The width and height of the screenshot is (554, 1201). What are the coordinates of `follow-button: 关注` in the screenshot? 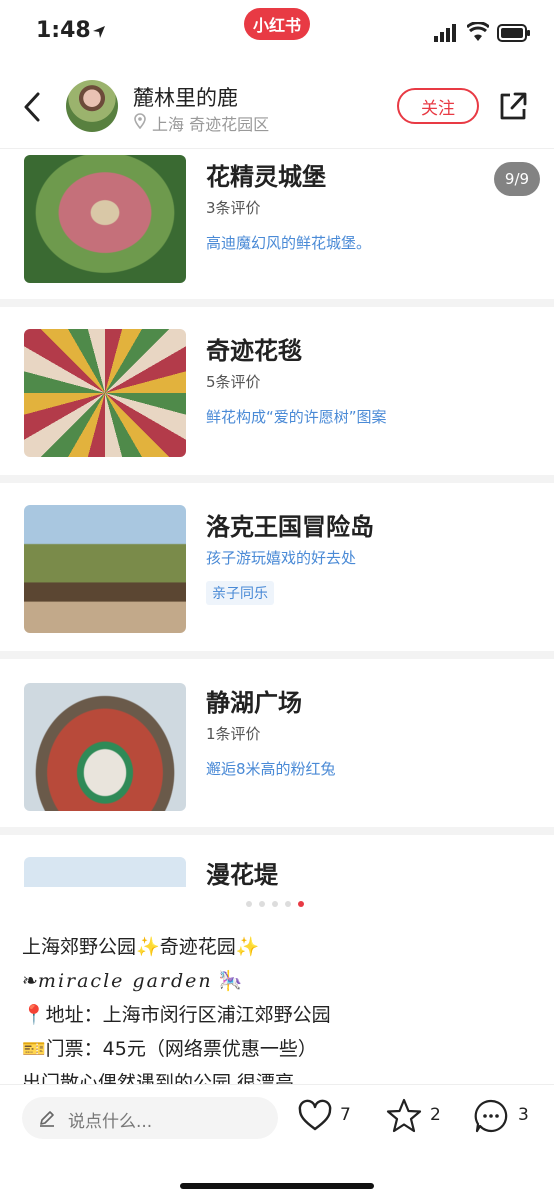 It's located at (438, 106).